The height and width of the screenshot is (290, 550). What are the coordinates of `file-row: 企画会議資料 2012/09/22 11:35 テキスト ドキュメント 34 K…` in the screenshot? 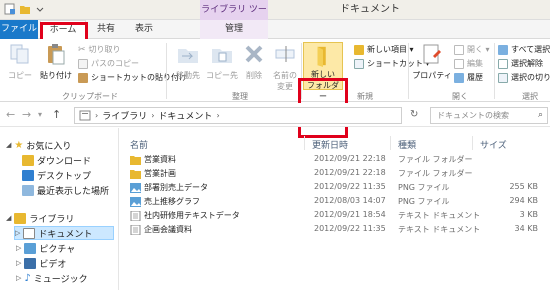 It's located at (334, 230).